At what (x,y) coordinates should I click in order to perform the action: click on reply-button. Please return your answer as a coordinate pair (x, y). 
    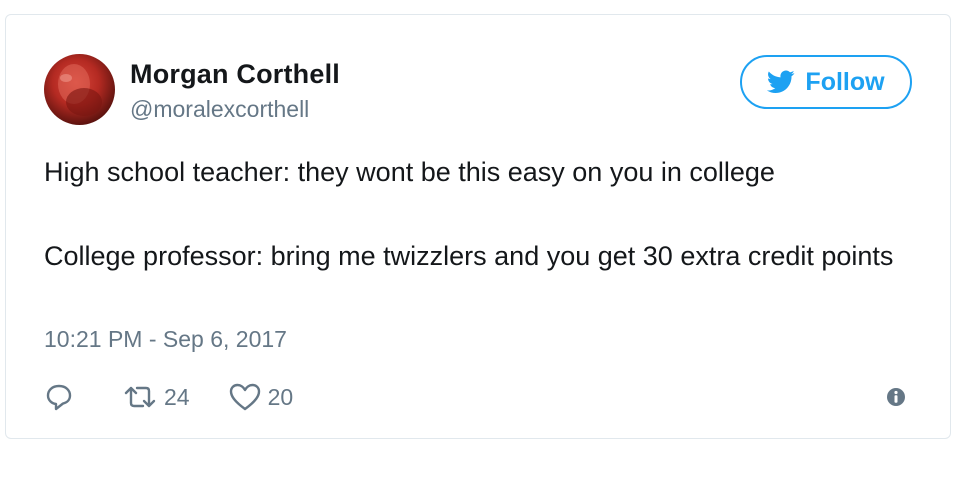
    Looking at the image, I should click on (59, 397).